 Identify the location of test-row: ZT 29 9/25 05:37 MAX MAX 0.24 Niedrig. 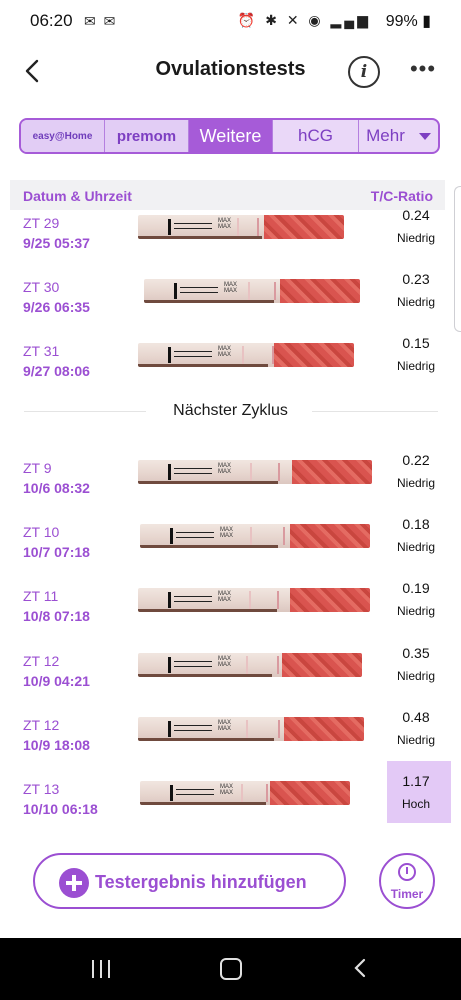
(230, 239).